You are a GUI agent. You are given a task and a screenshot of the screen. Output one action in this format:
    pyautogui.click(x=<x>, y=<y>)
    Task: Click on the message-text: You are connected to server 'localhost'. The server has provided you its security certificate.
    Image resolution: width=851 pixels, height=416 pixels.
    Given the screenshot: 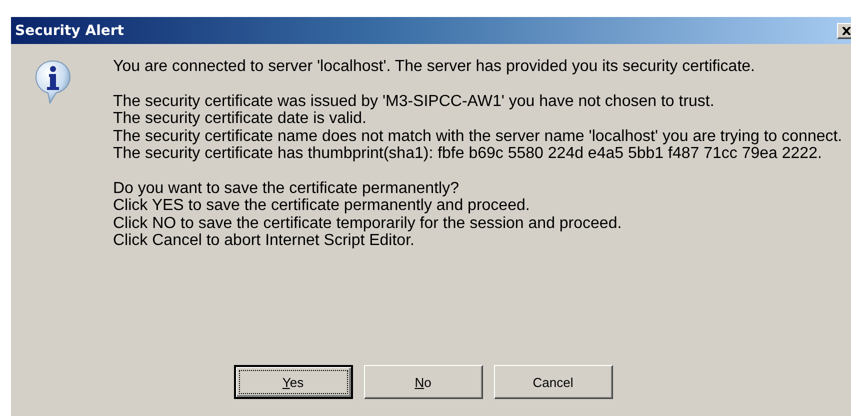 What is the action you would take?
    pyautogui.click(x=434, y=67)
    